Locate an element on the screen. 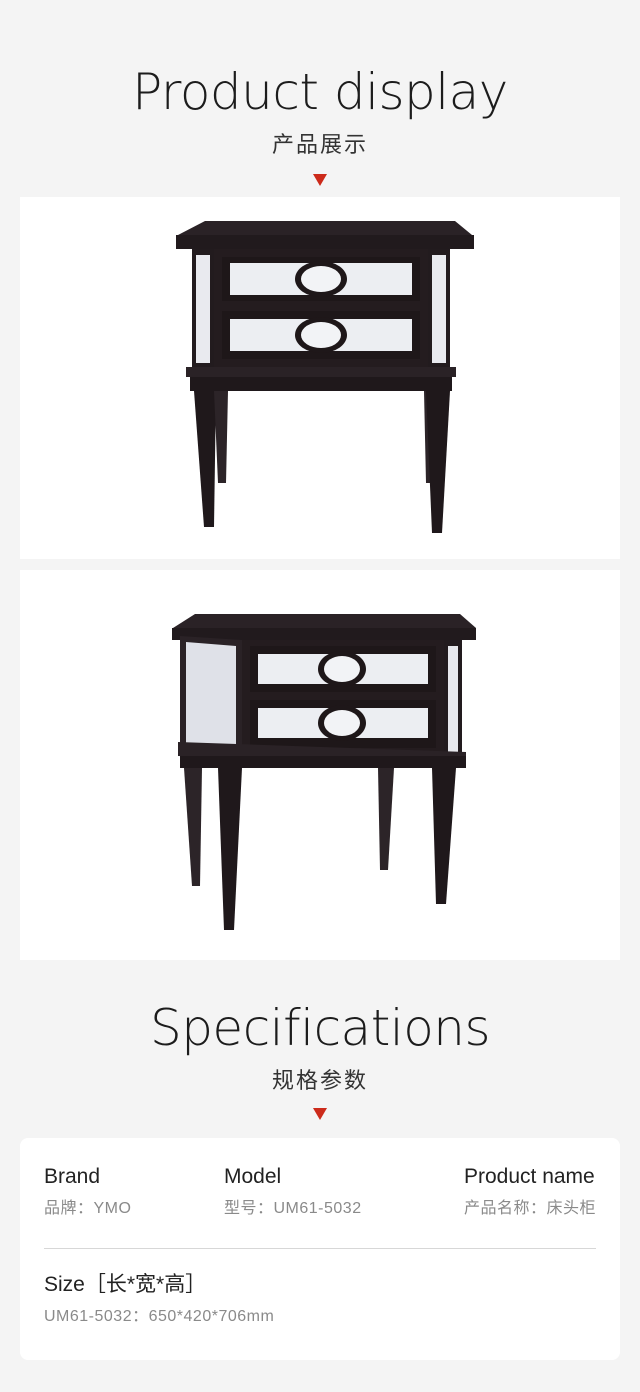 This screenshot has width=640, height=1392. specifications-header: Specifications 规格参数 is located at coordinates (320, 1059).